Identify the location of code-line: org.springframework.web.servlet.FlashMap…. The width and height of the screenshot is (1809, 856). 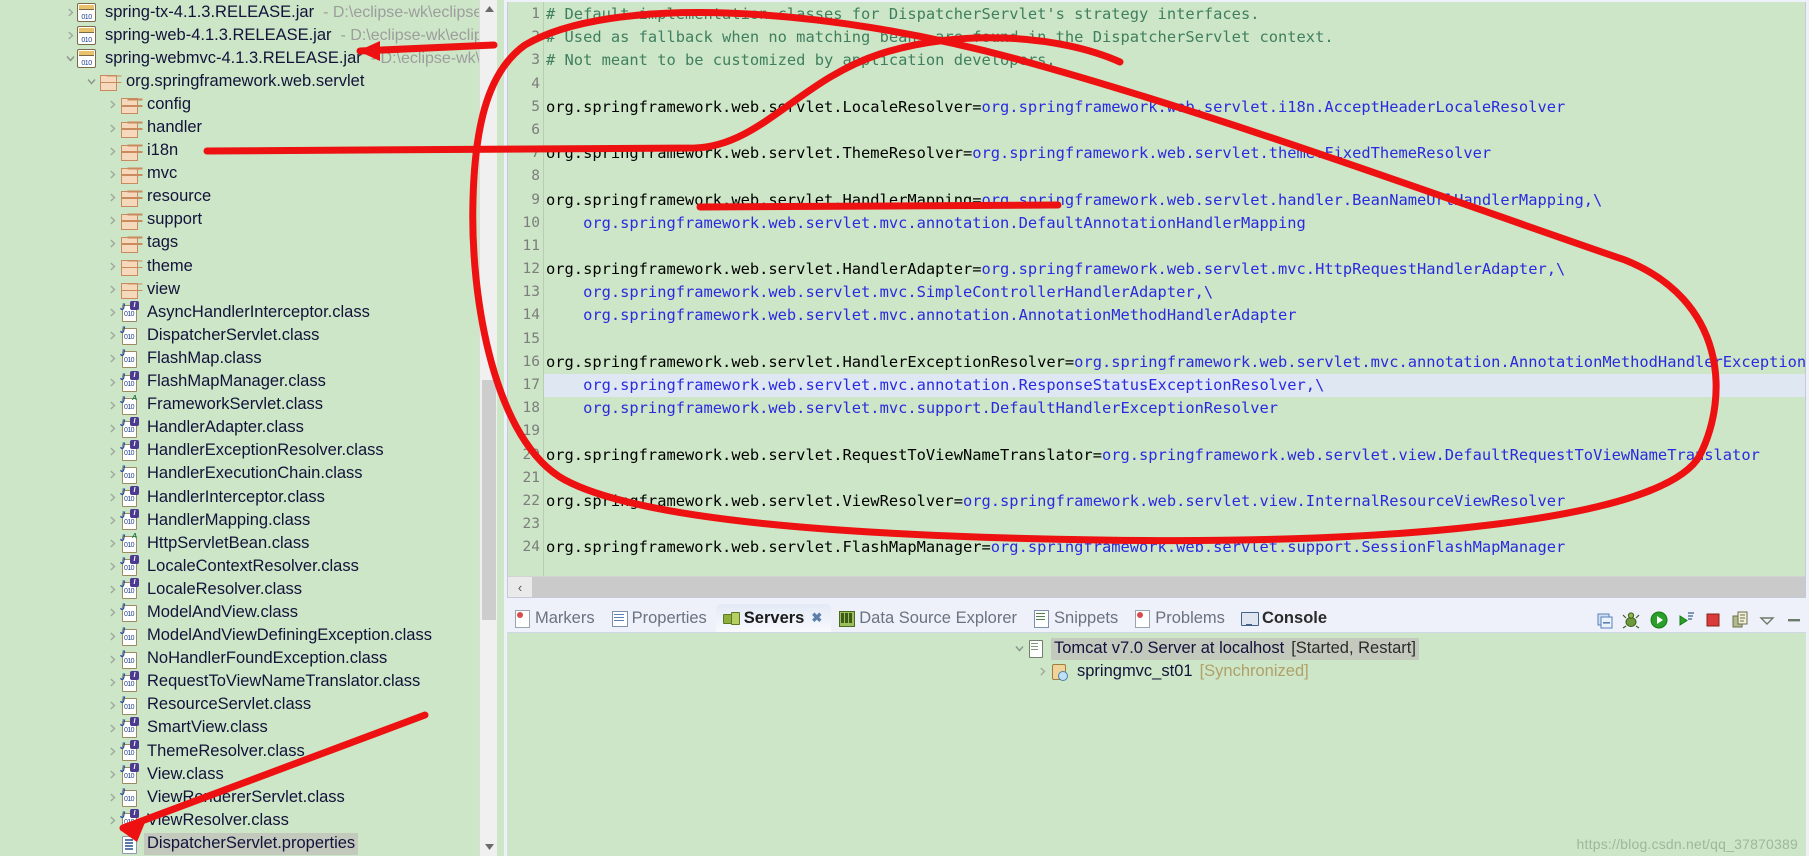
(1174, 547).